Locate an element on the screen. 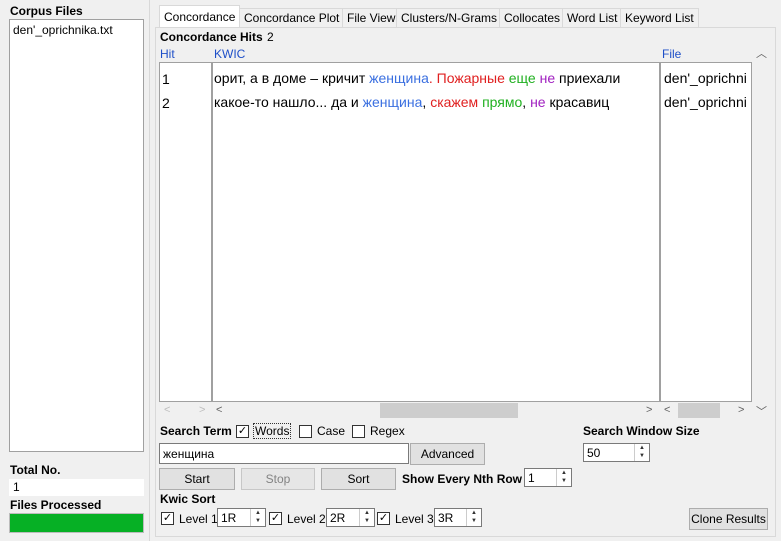  kwic-sort-label: Kwic Sort is located at coordinates (188, 499).